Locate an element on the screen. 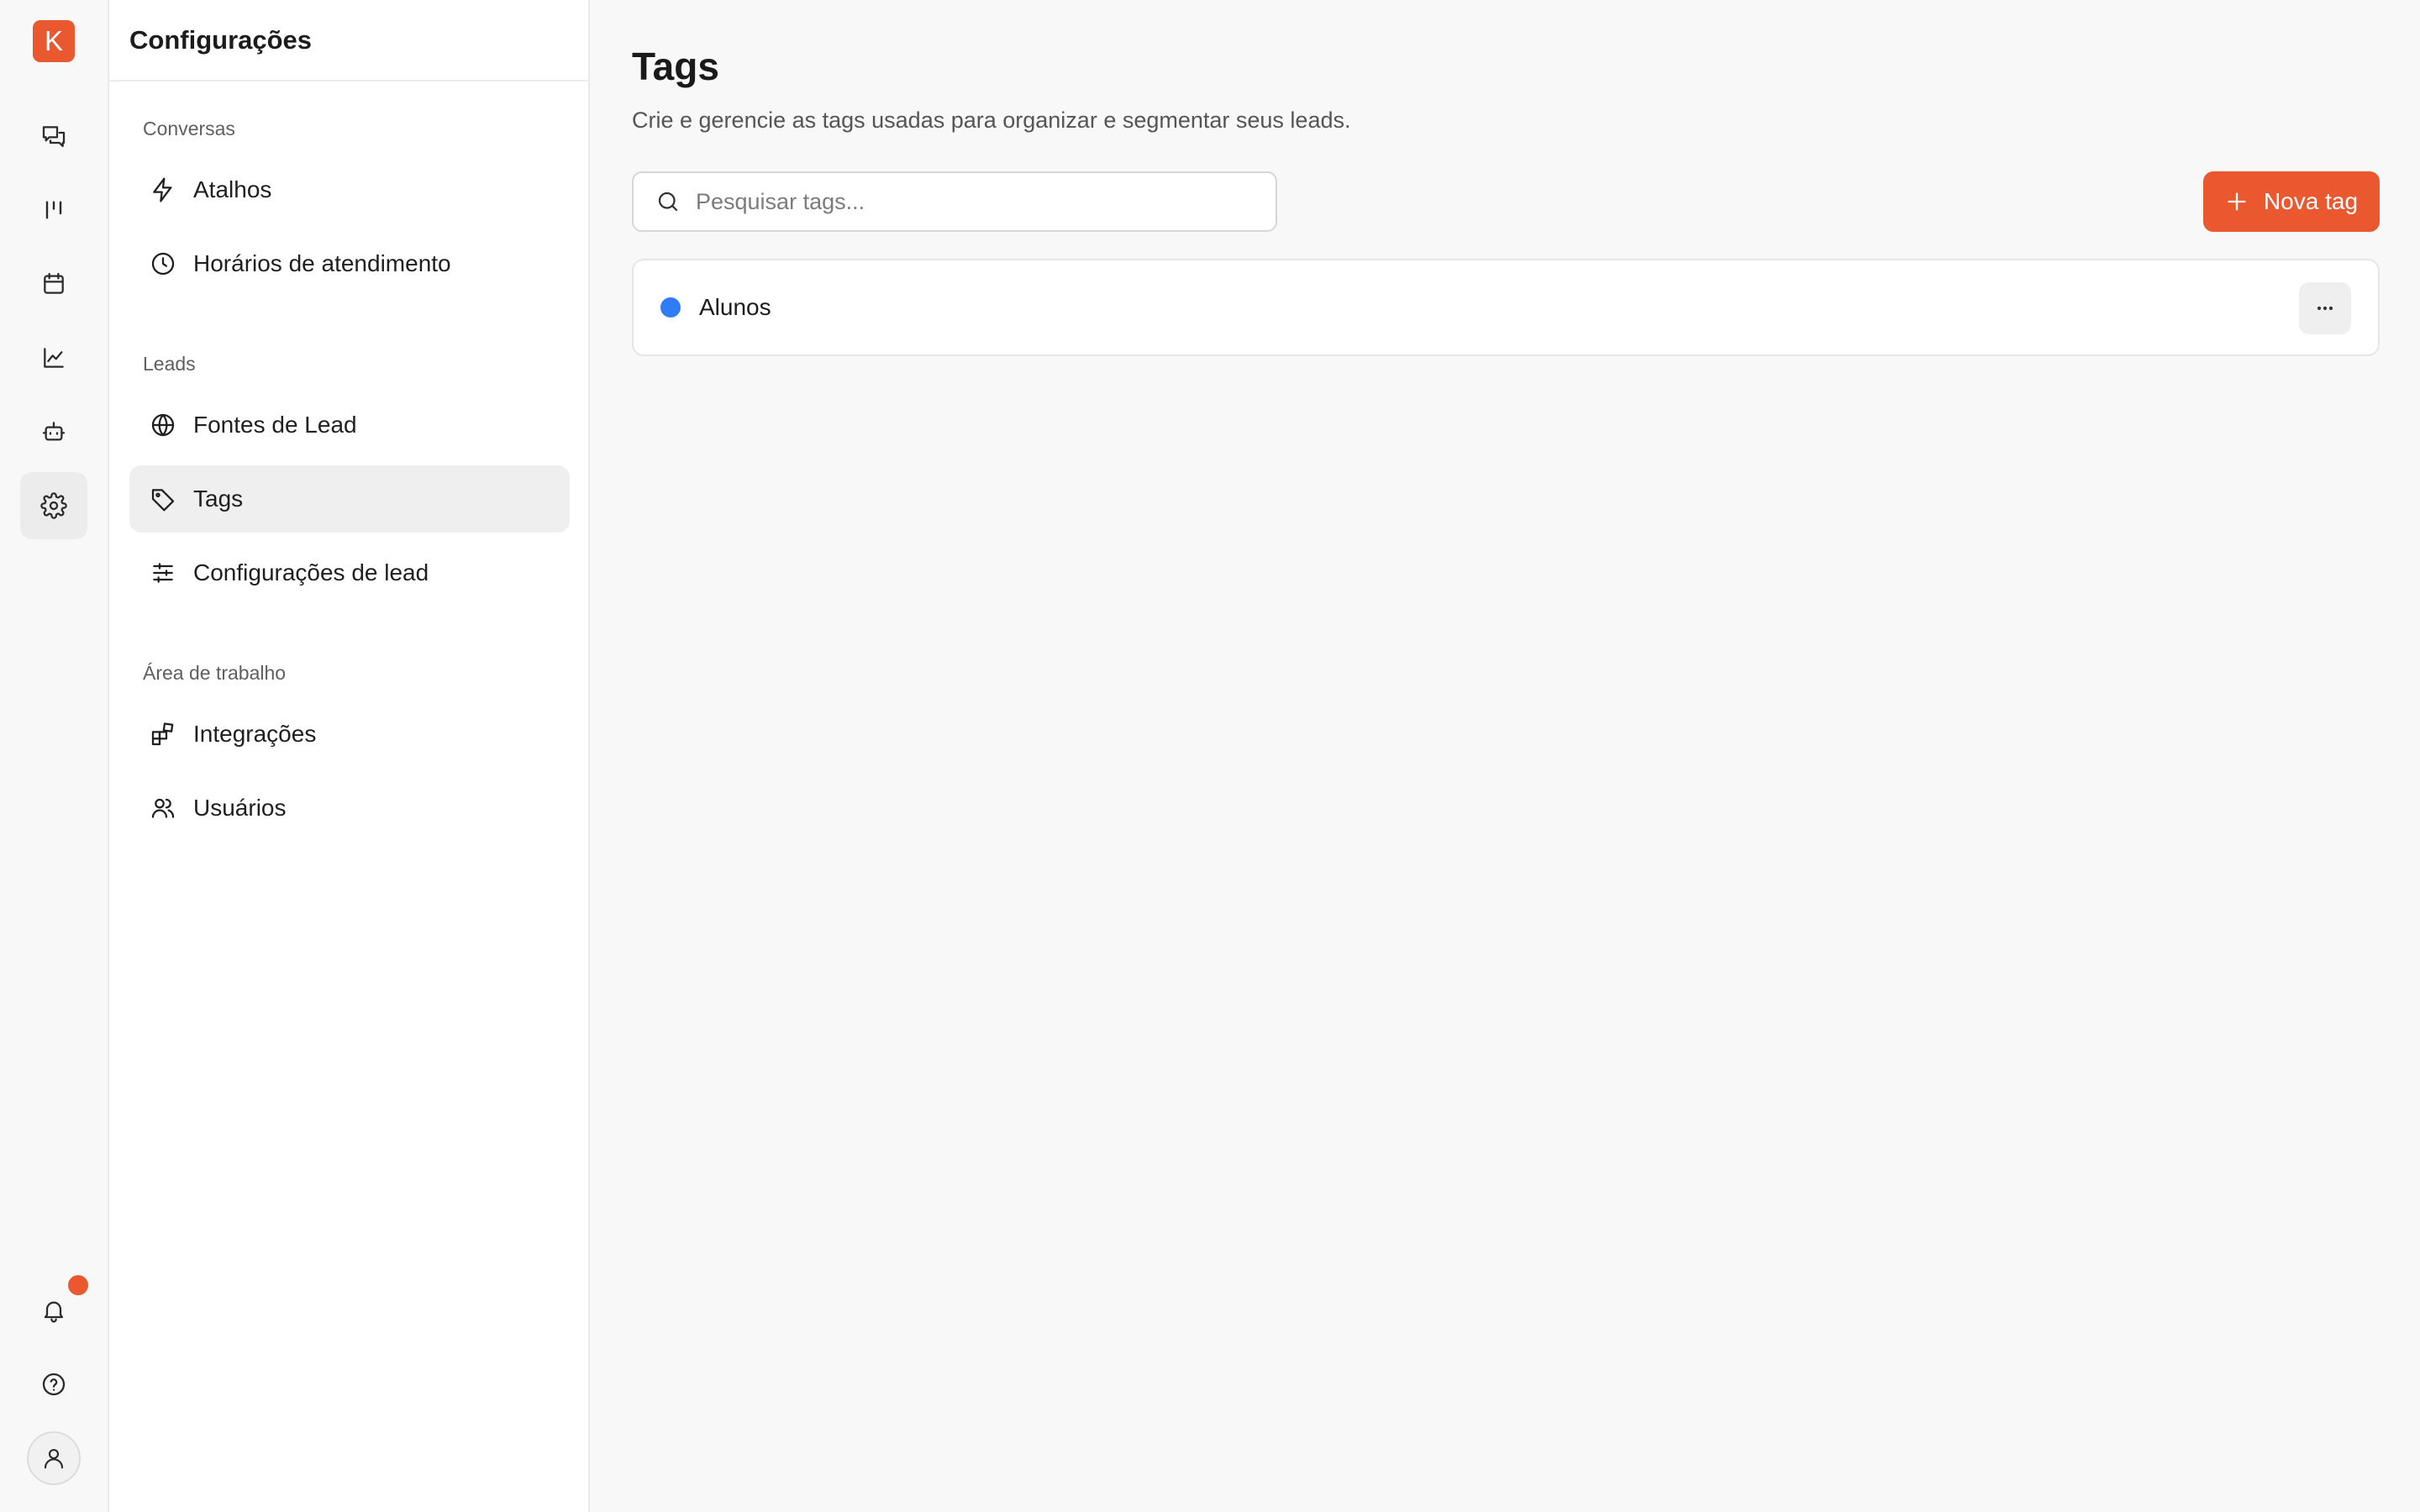  user-icon is located at coordinates (54, 1458).